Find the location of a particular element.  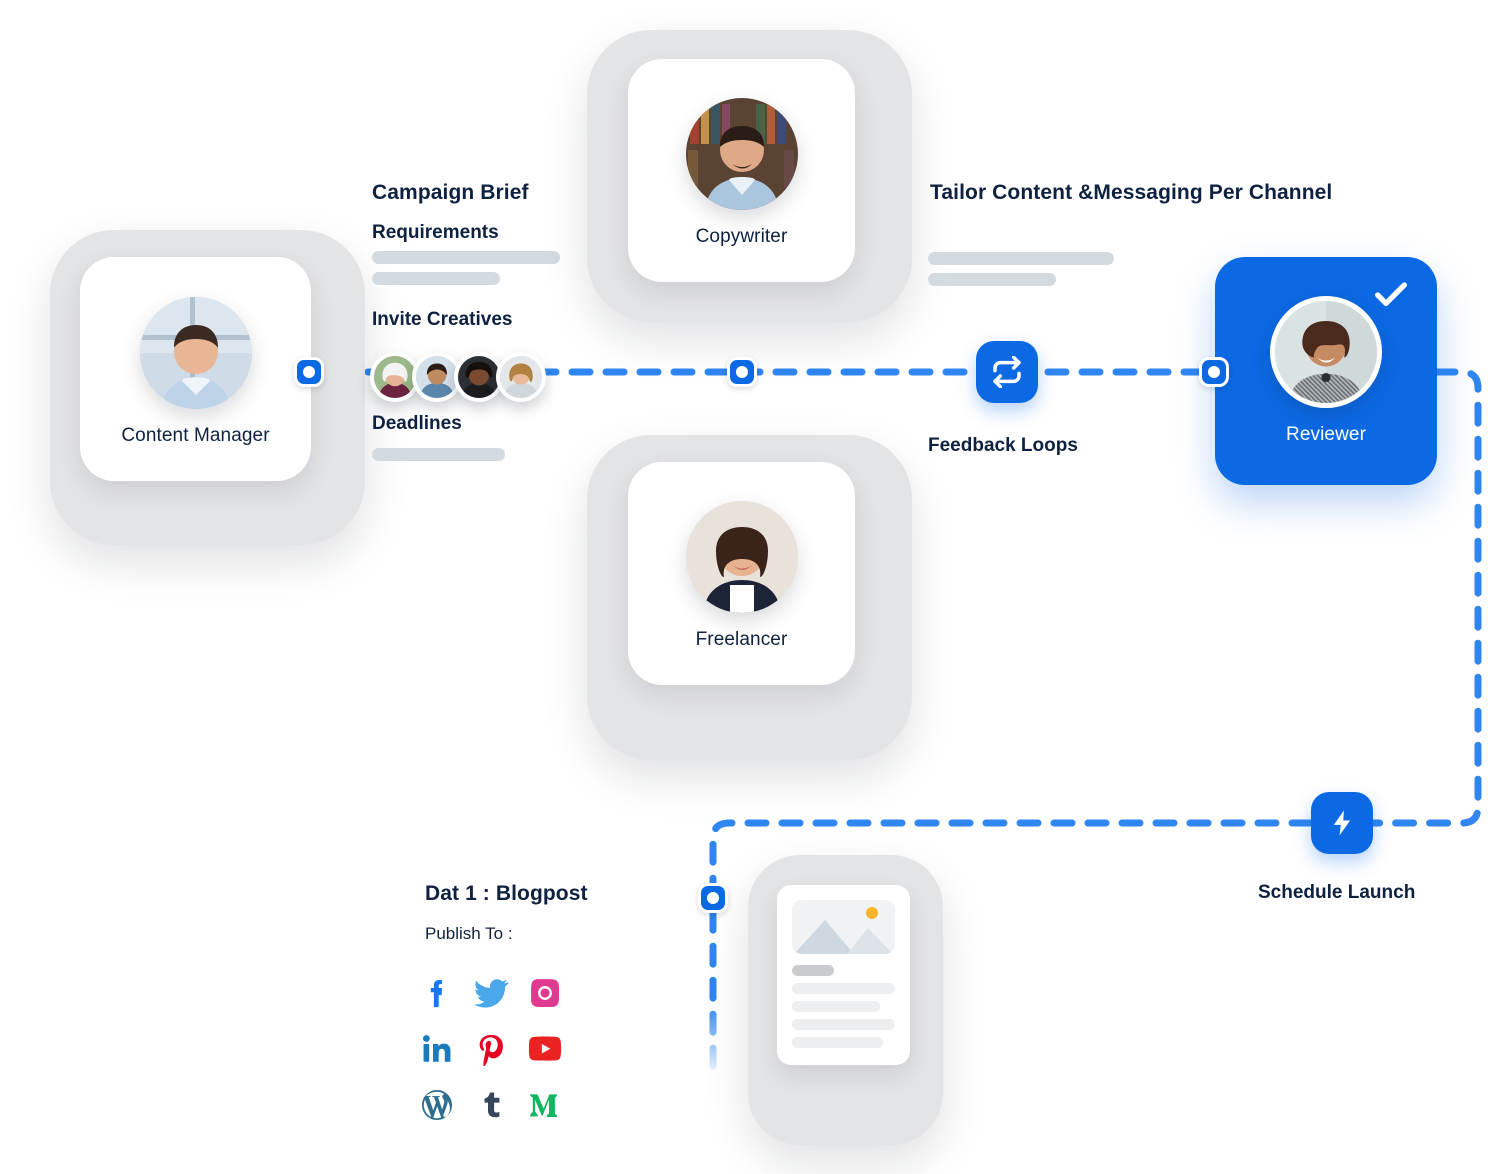

card-reviewer: Reviewer is located at coordinates (1326, 371).